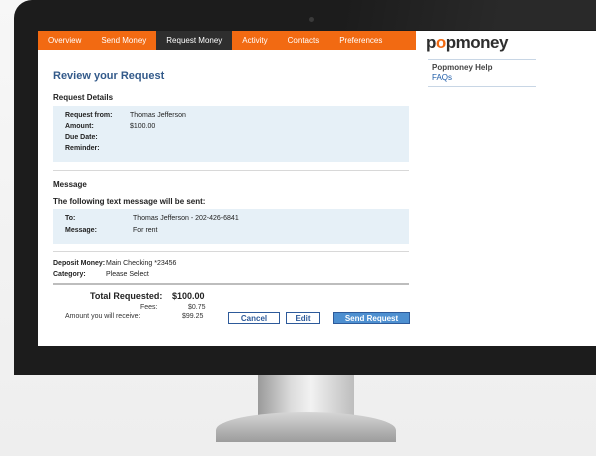 This screenshot has height=456, width=596. I want to click on send-request-button: Send Request, so click(371, 318).